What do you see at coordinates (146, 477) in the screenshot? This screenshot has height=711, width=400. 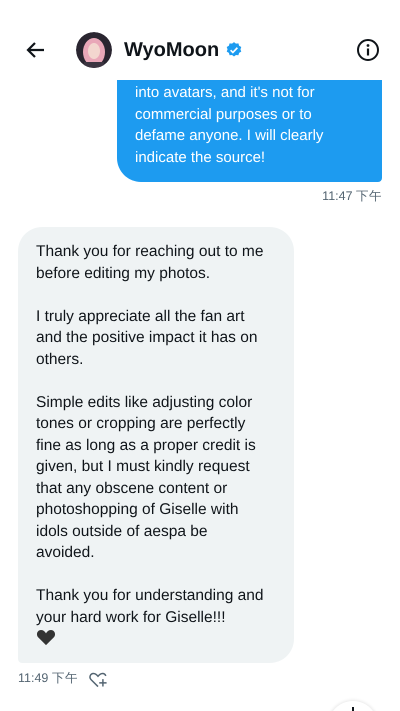 I see `message-text: Simple edits like adjusting color tones or cropping are perfectly fine as long as a proper credit is given, but I must kindly request that any obscene content or photoshopping of Giselle with idols outside of aespa be avoided.` at bounding box center [146, 477].